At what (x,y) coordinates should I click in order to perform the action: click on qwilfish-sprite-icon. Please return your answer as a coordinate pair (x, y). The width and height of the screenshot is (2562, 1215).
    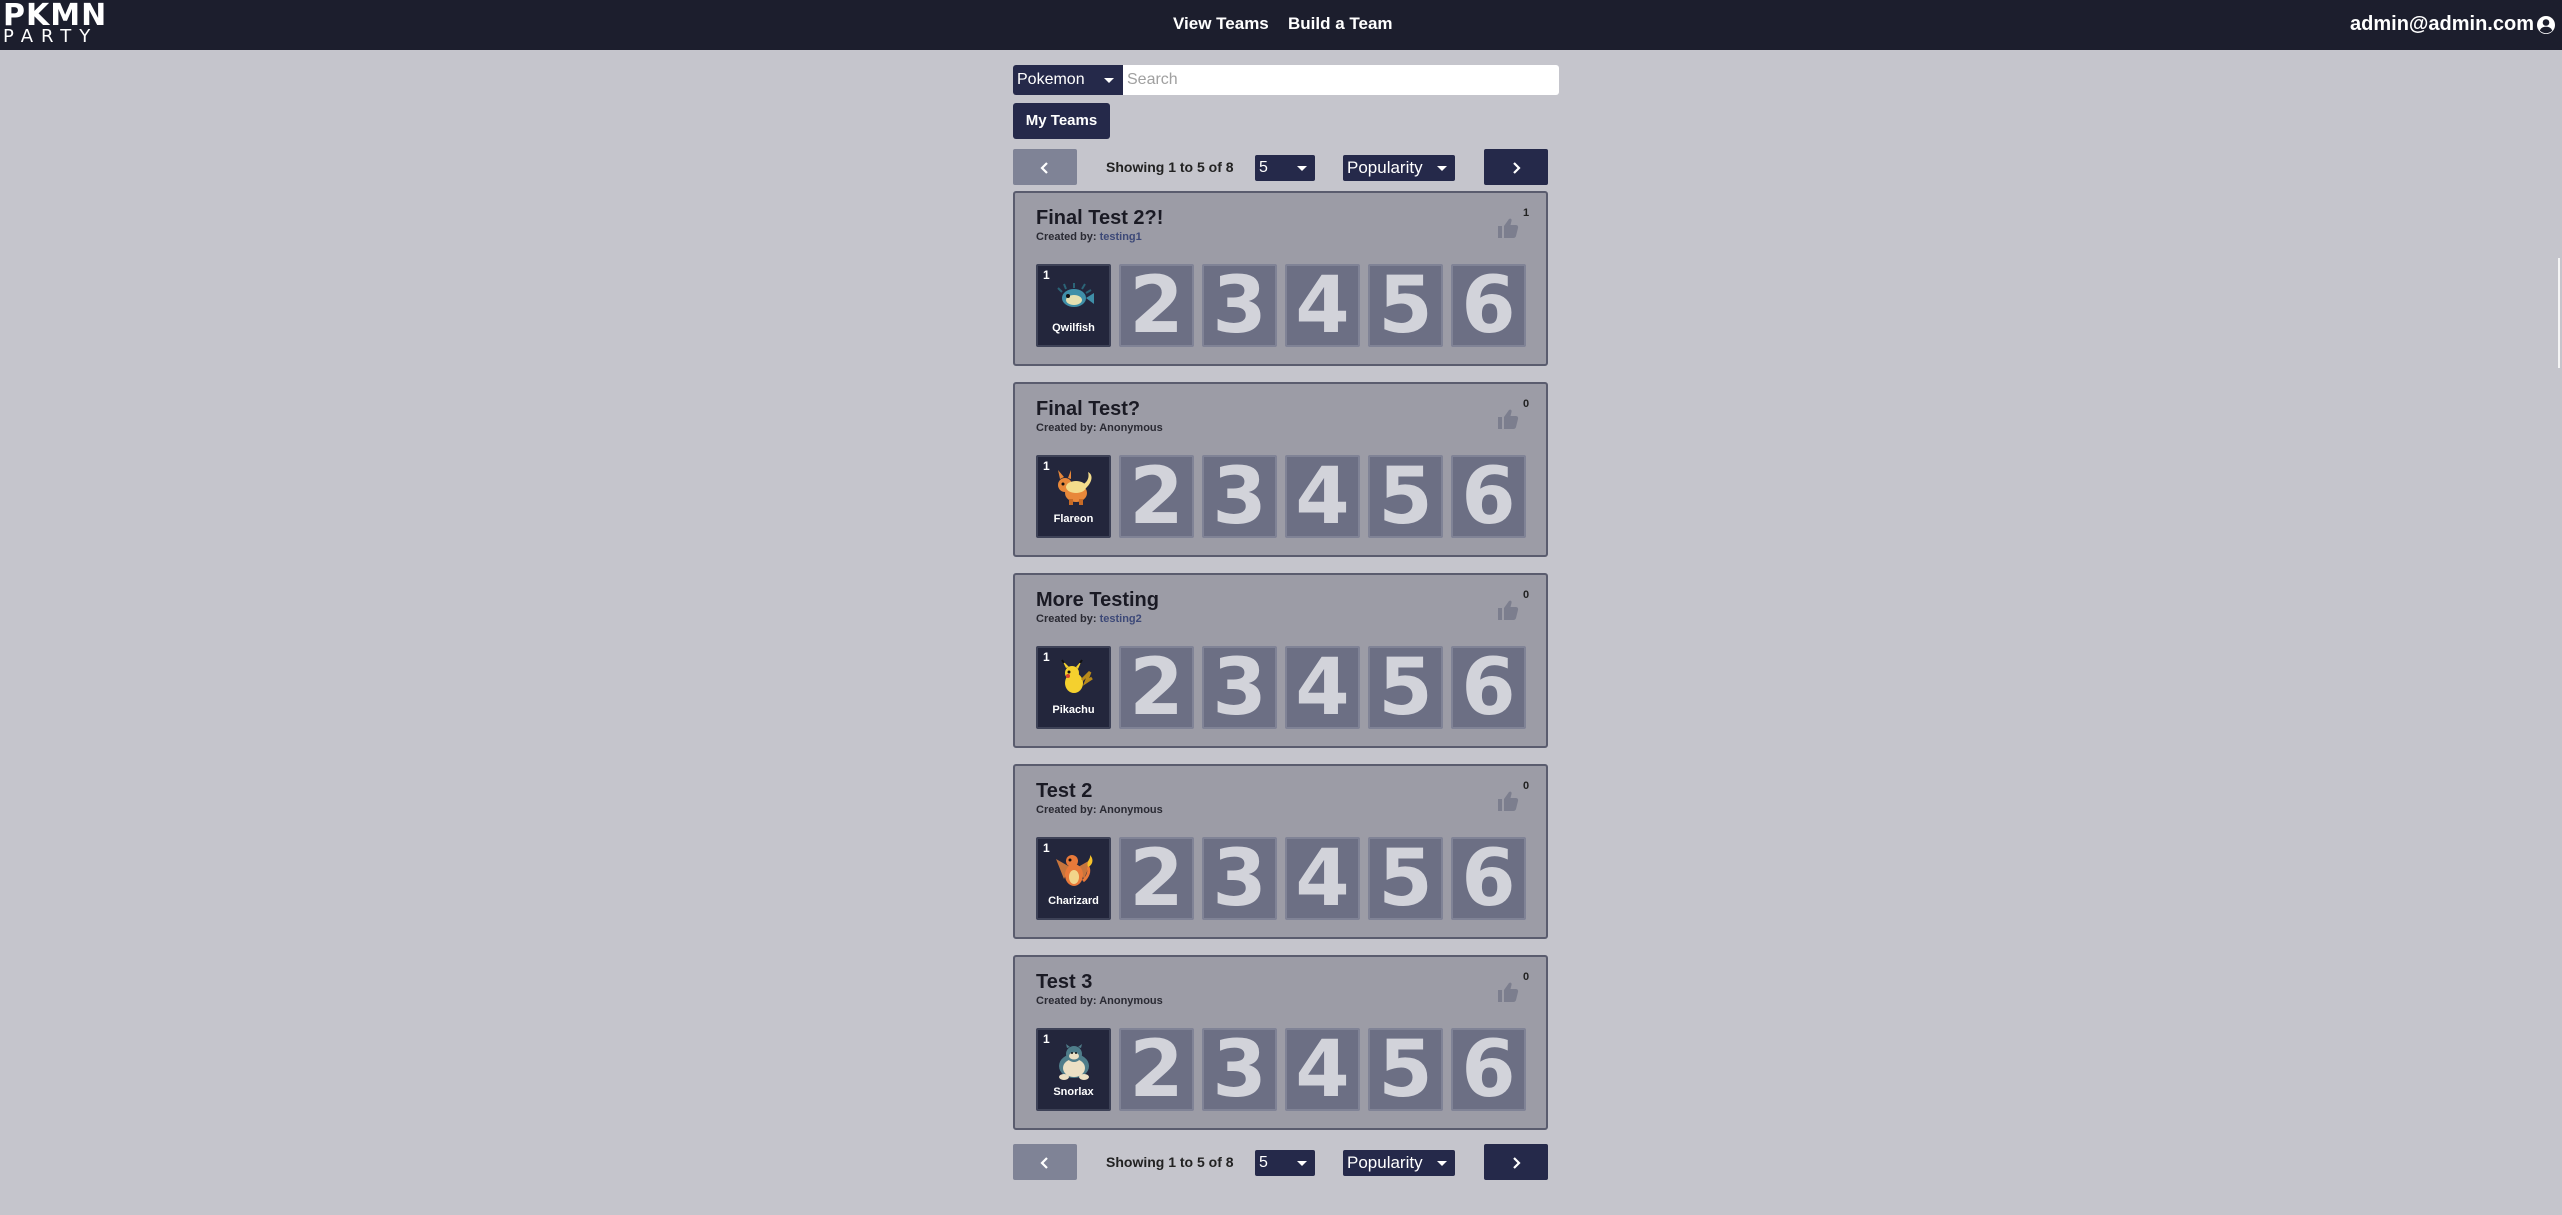
    Looking at the image, I should click on (1075, 295).